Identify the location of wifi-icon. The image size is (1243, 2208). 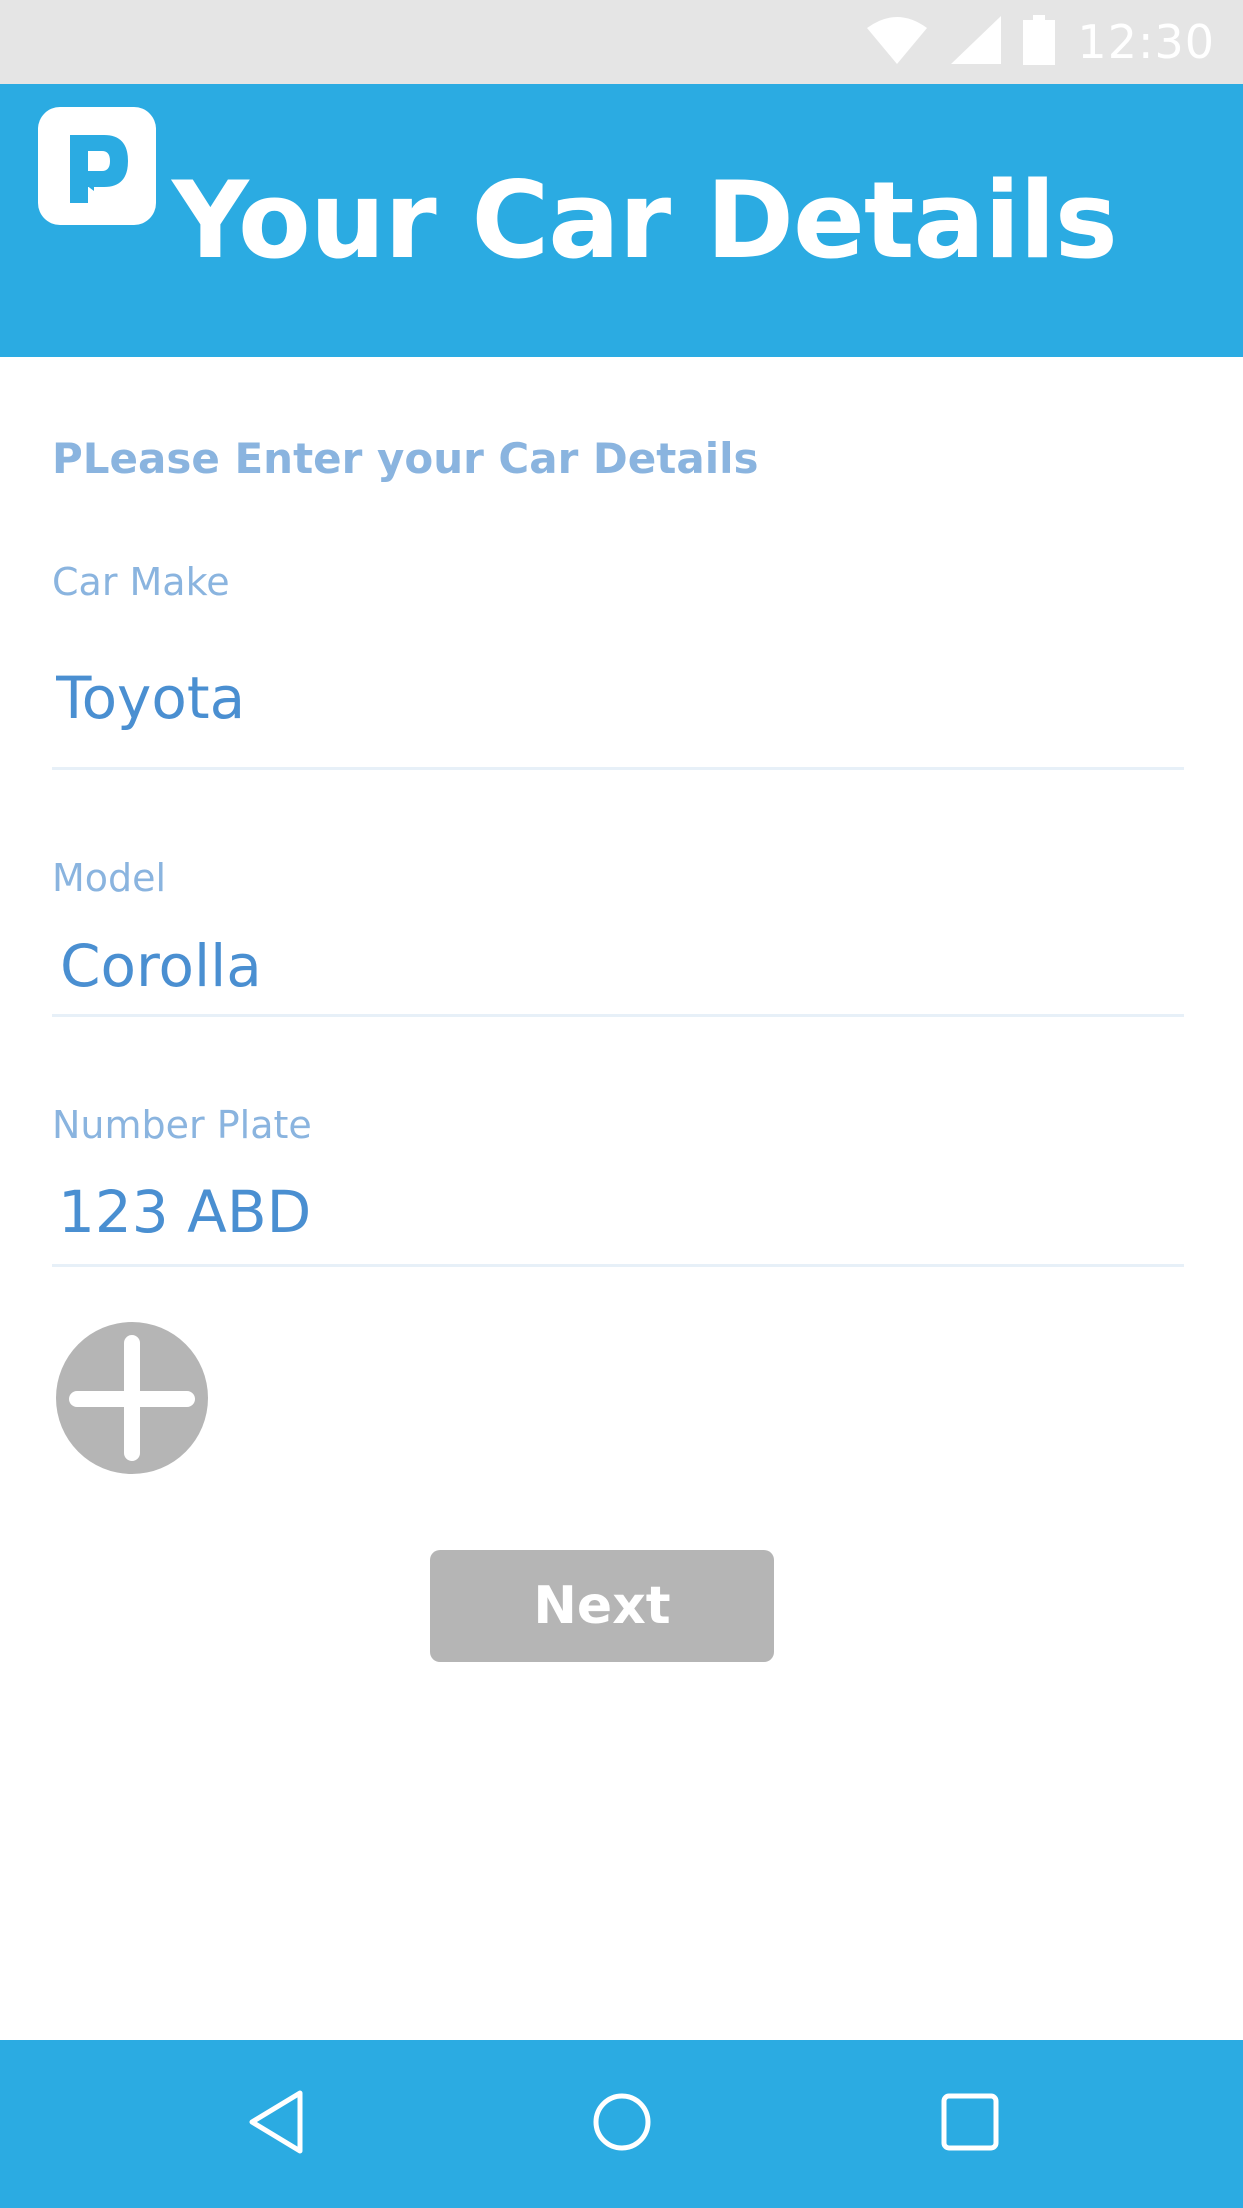
(897, 42).